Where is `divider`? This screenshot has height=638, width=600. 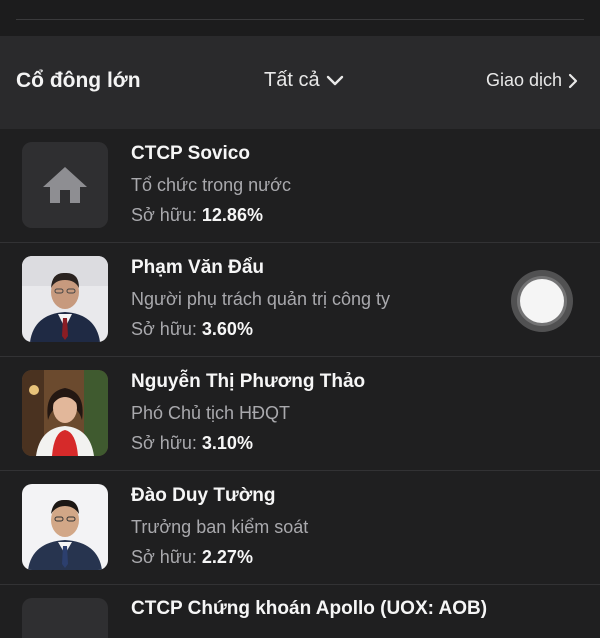 divider is located at coordinates (300, 19).